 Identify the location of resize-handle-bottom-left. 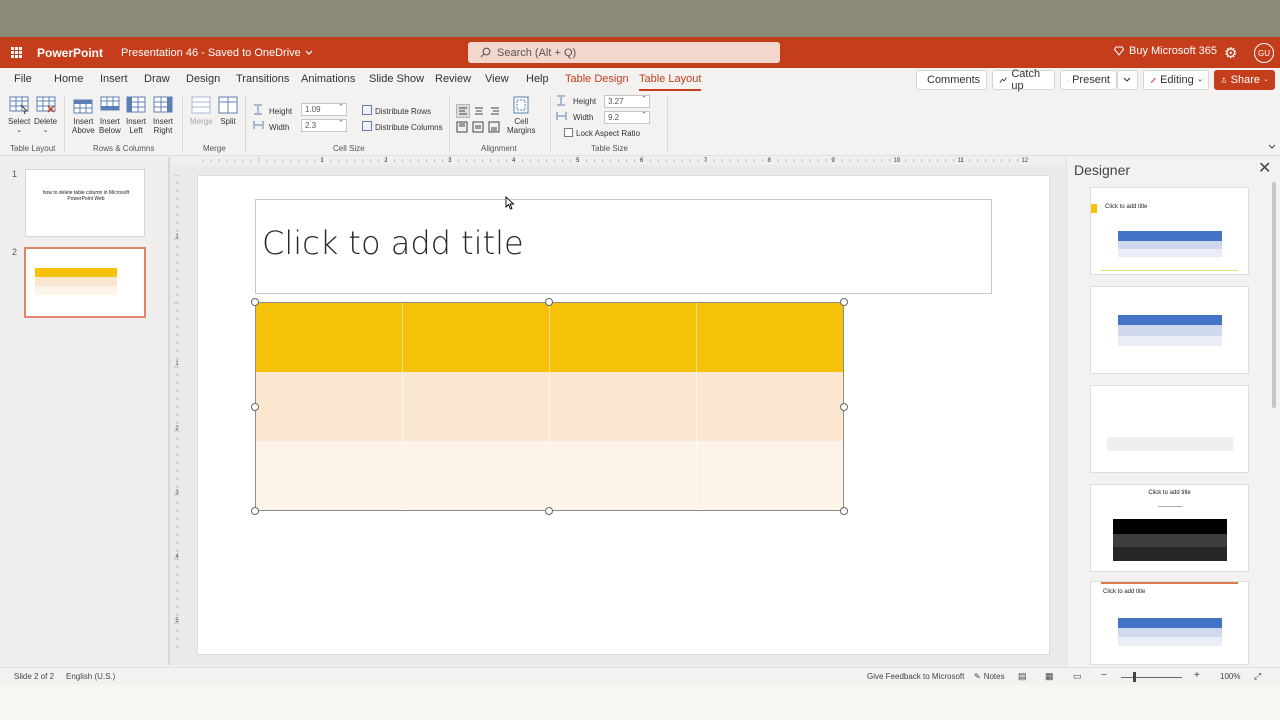
(255, 511).